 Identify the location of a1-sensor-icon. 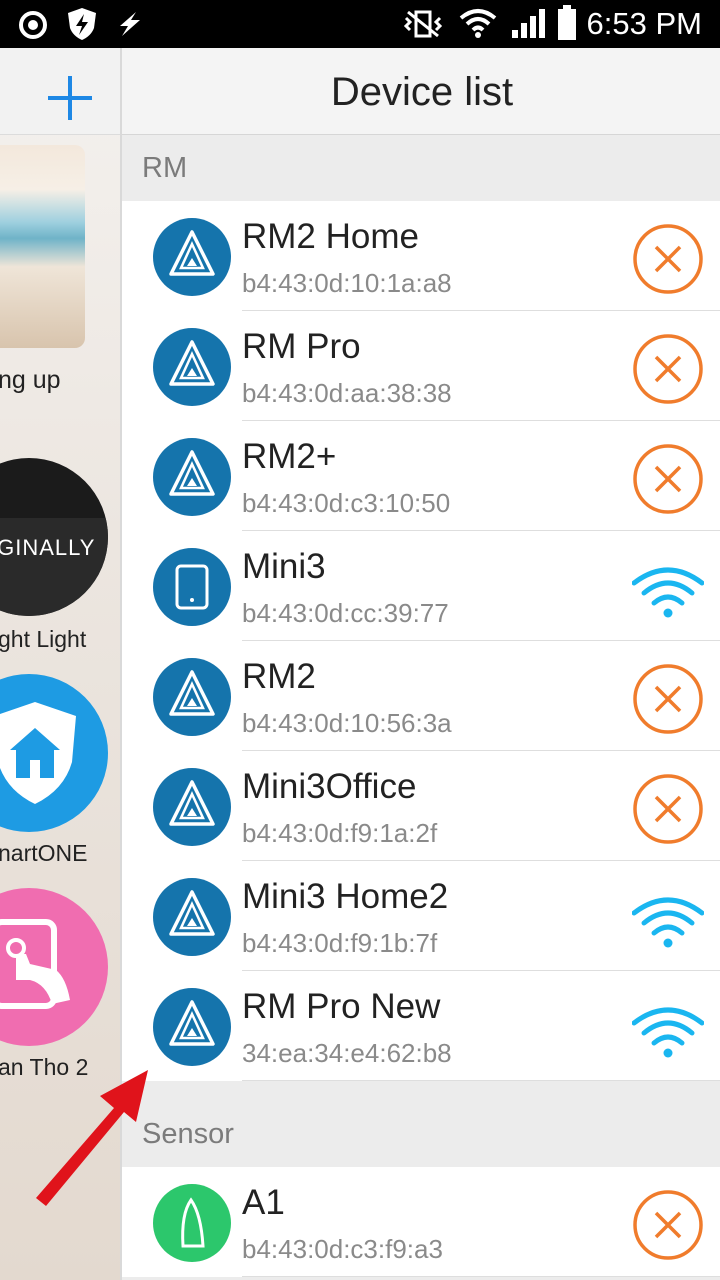
(193, 1222).